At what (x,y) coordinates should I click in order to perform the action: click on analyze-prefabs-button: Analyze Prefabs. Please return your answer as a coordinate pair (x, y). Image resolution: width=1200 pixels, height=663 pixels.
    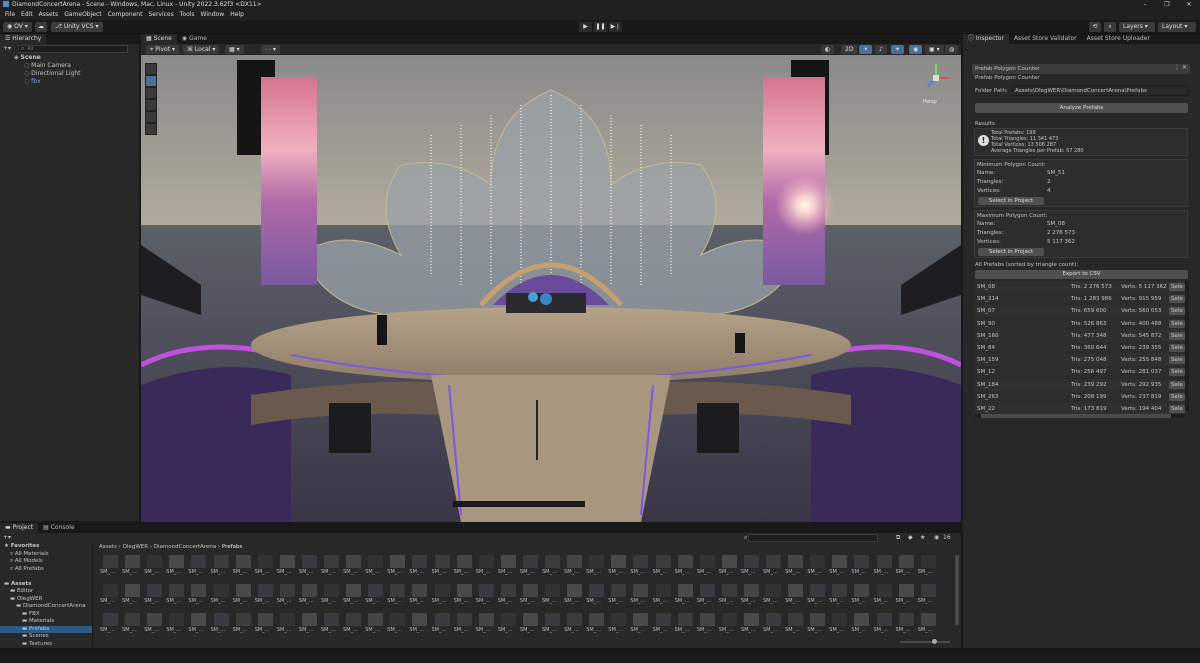
    Looking at the image, I should click on (1081, 108).